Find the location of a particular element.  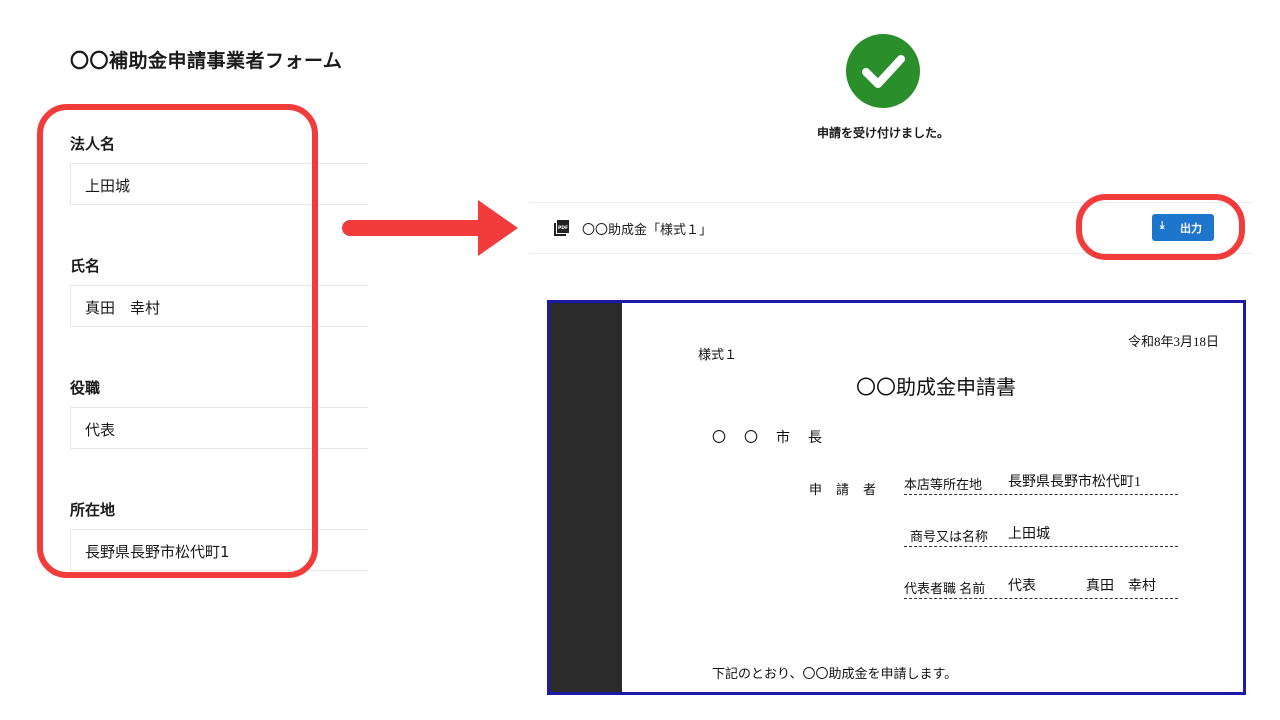

document-dark-margin is located at coordinates (586, 497).